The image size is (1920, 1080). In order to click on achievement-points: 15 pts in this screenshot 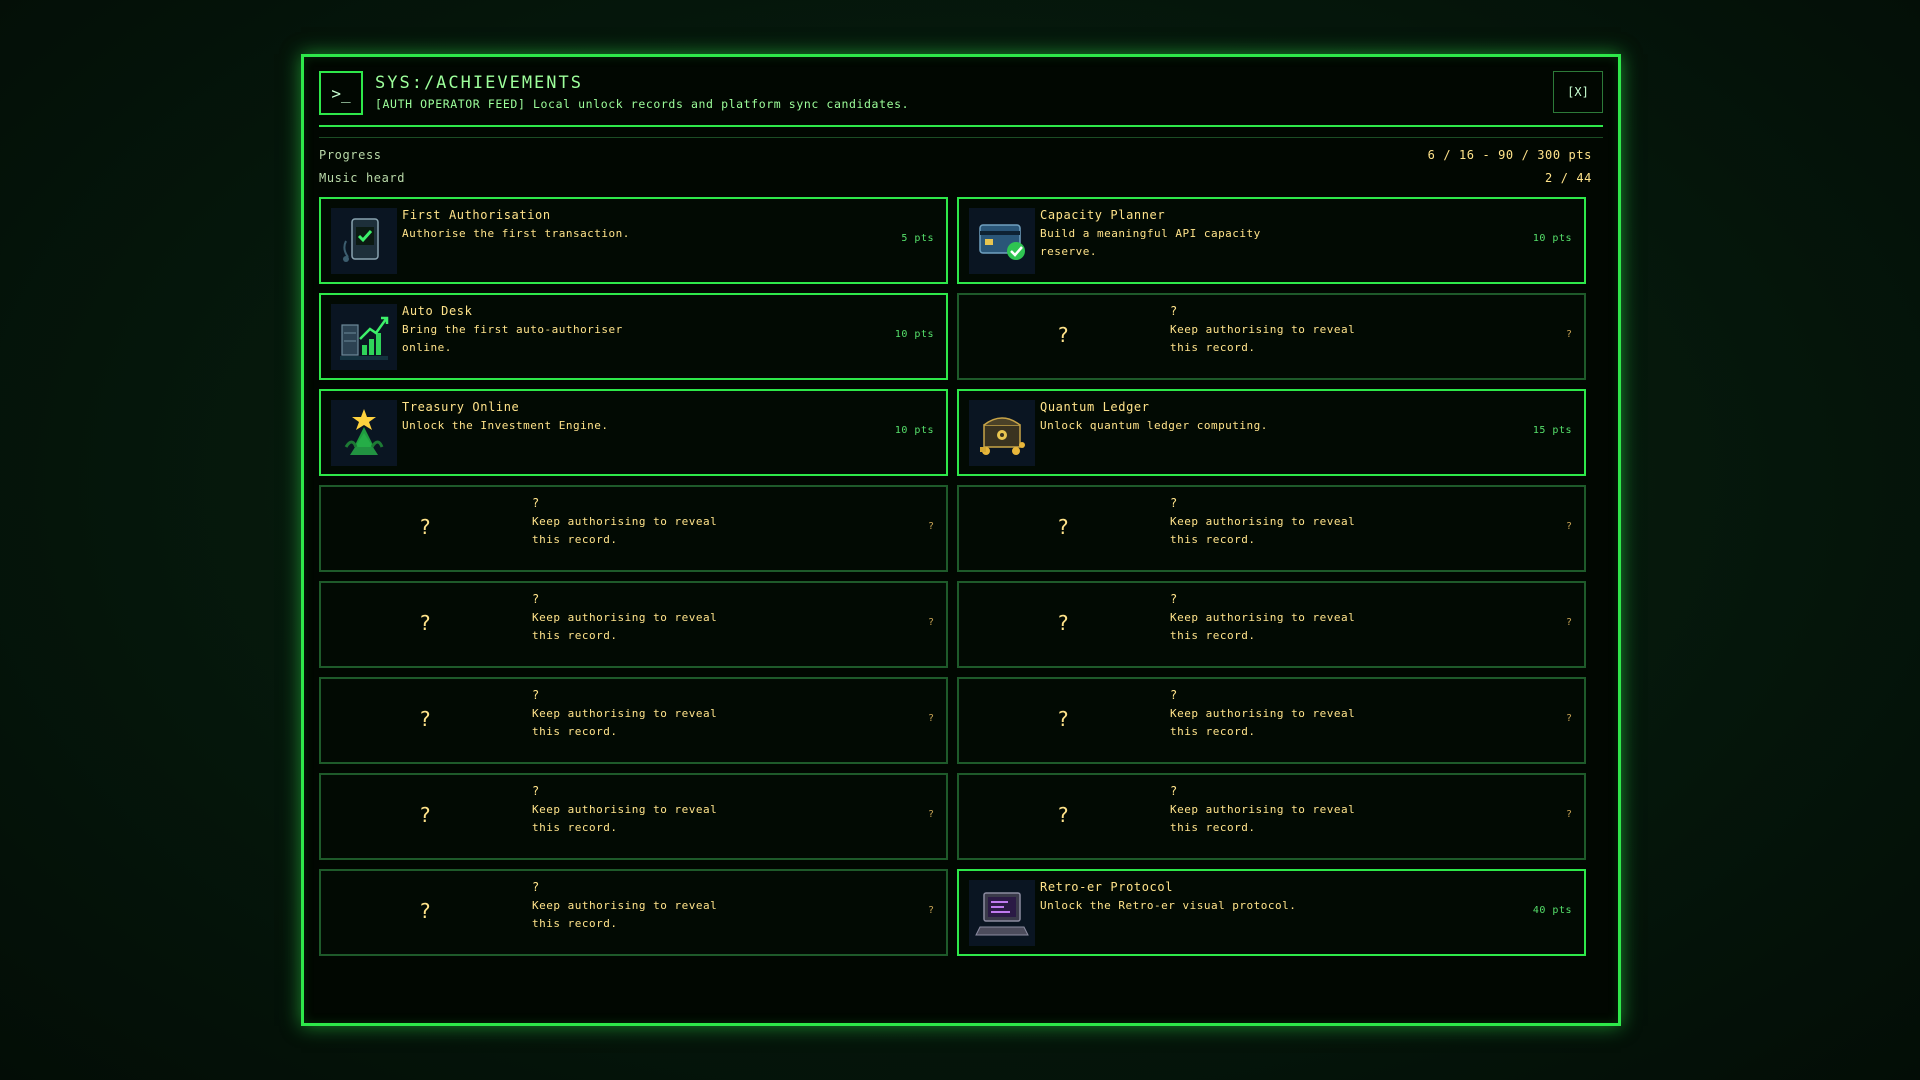, I will do `click(1552, 430)`.